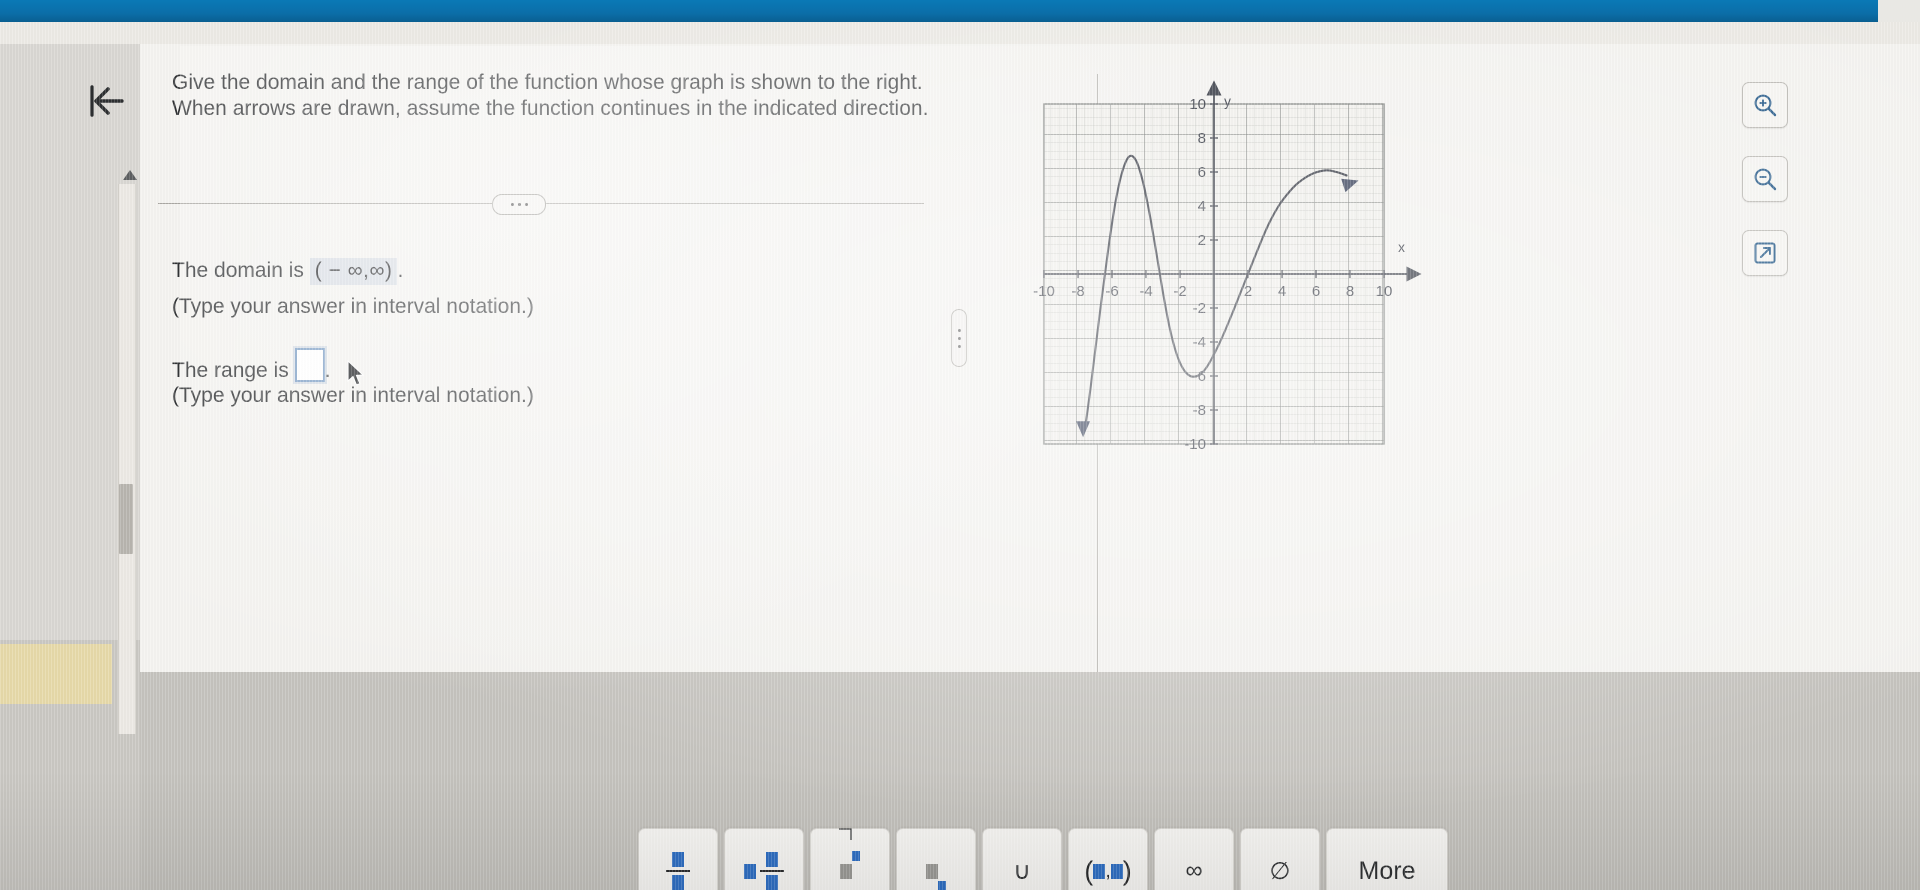 The image size is (1920, 890). What do you see at coordinates (1899, 11) in the screenshot?
I see `top-bar-right-cap` at bounding box center [1899, 11].